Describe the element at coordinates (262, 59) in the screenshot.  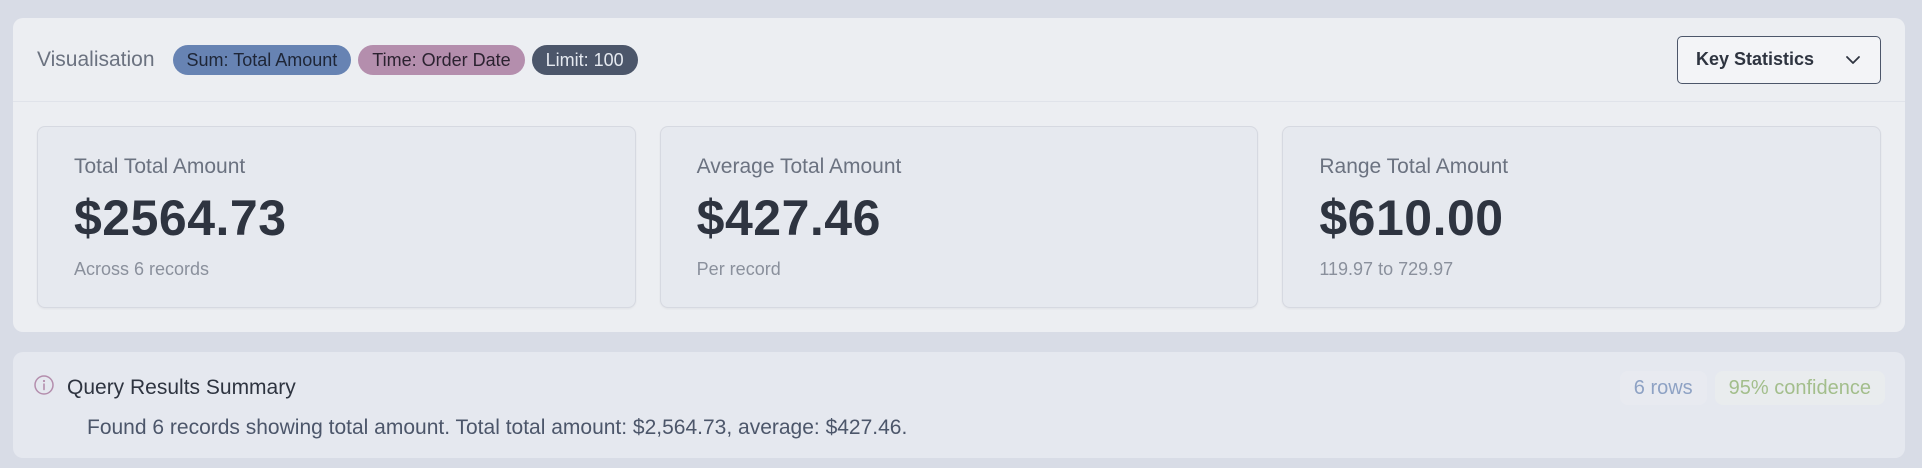
I see `sum-pill: Sum: Total Amount` at that location.